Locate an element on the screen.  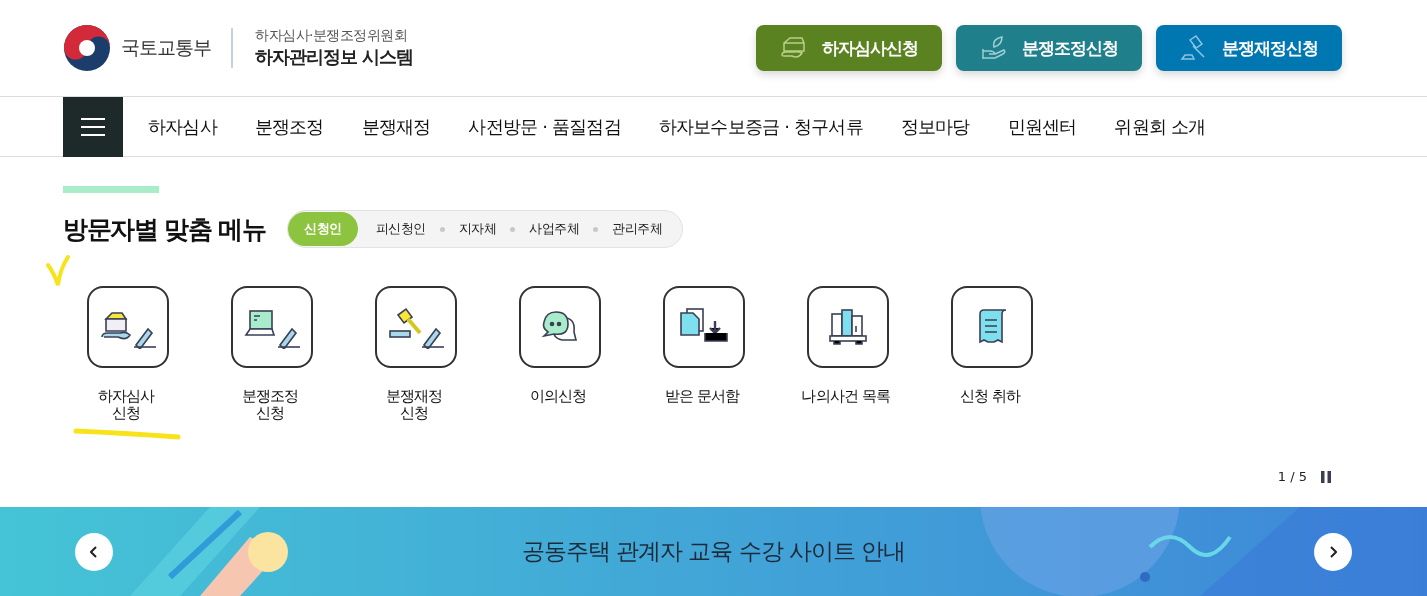
ministry-name: 국토교통부 is located at coordinates (166, 47).